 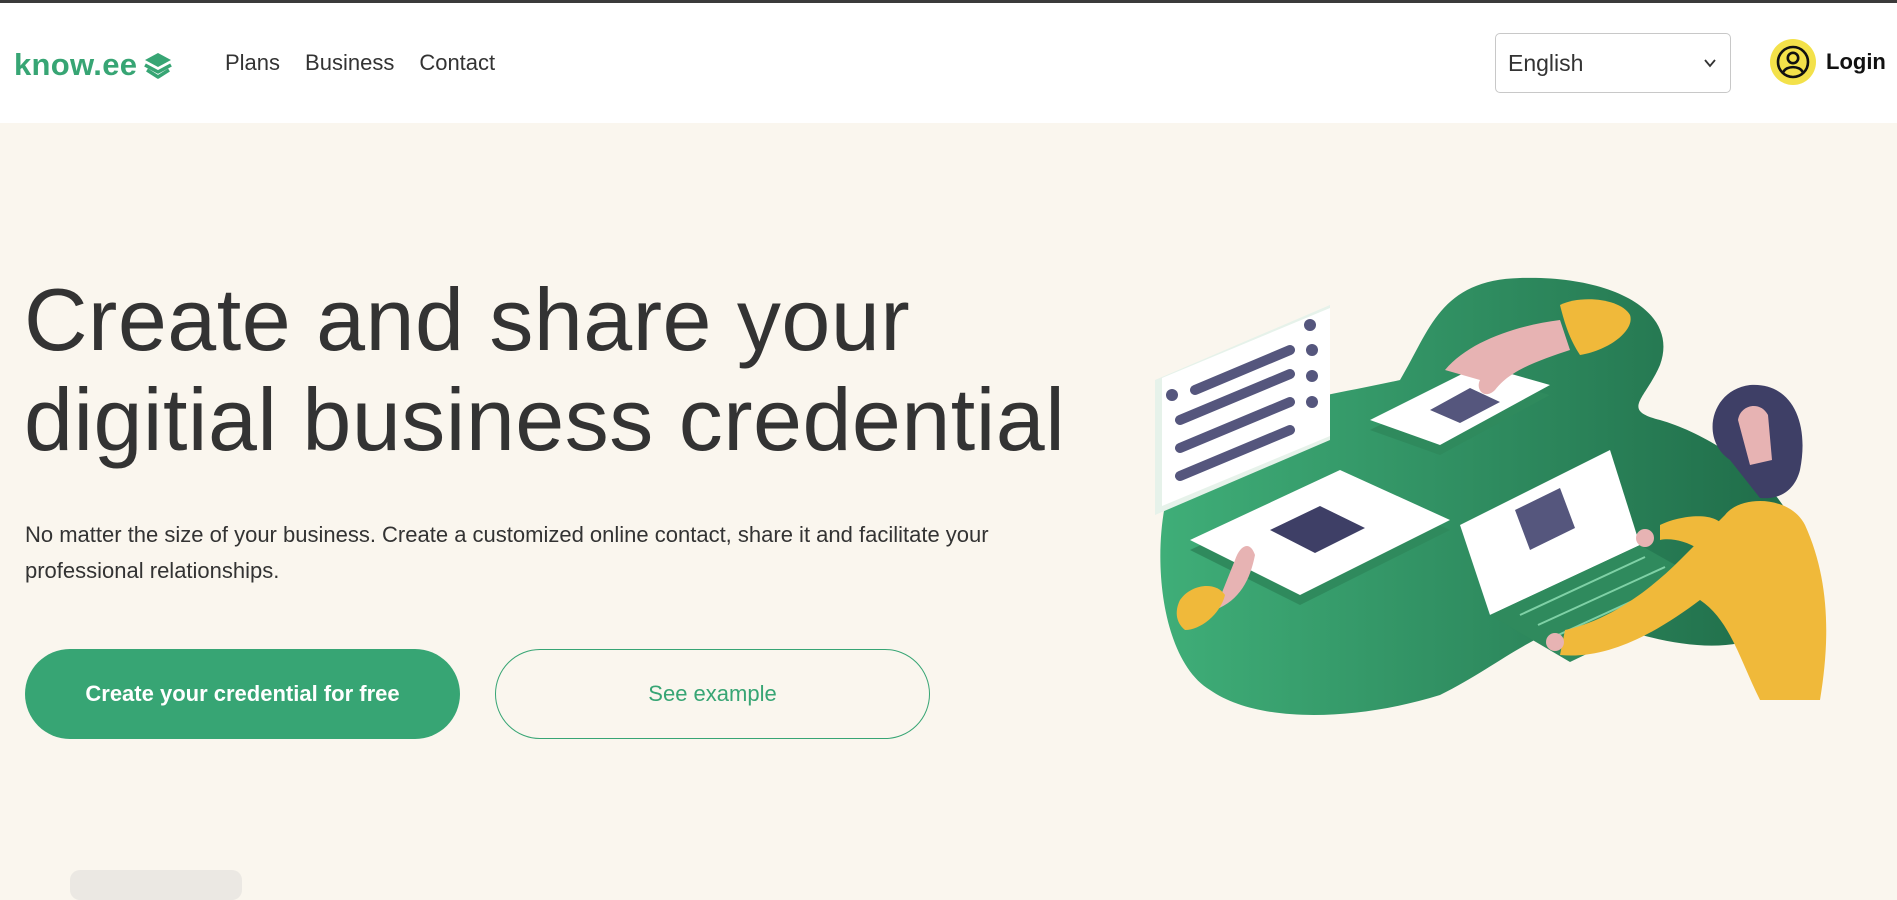 What do you see at coordinates (1793, 62) in the screenshot?
I see `user-circle-icon` at bounding box center [1793, 62].